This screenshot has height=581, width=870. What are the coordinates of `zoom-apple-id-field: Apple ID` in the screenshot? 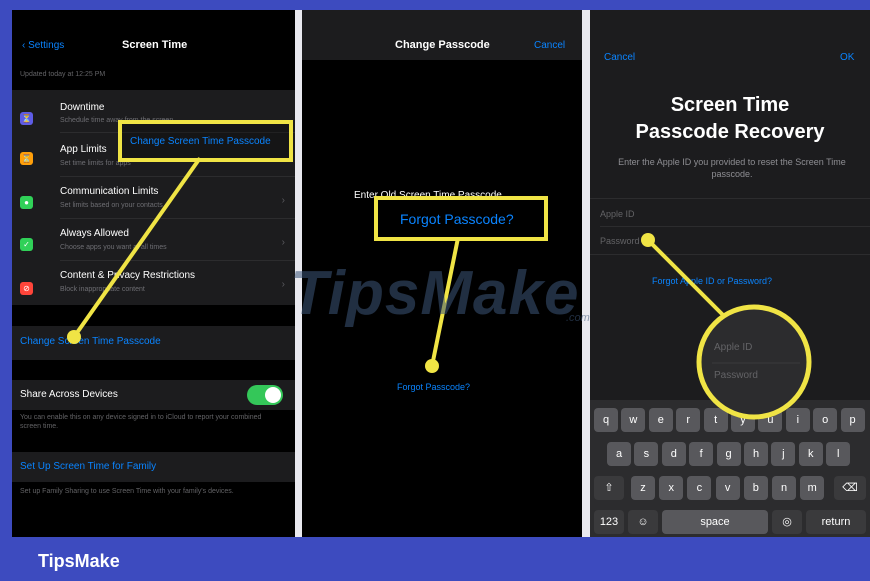 It's located at (733, 347).